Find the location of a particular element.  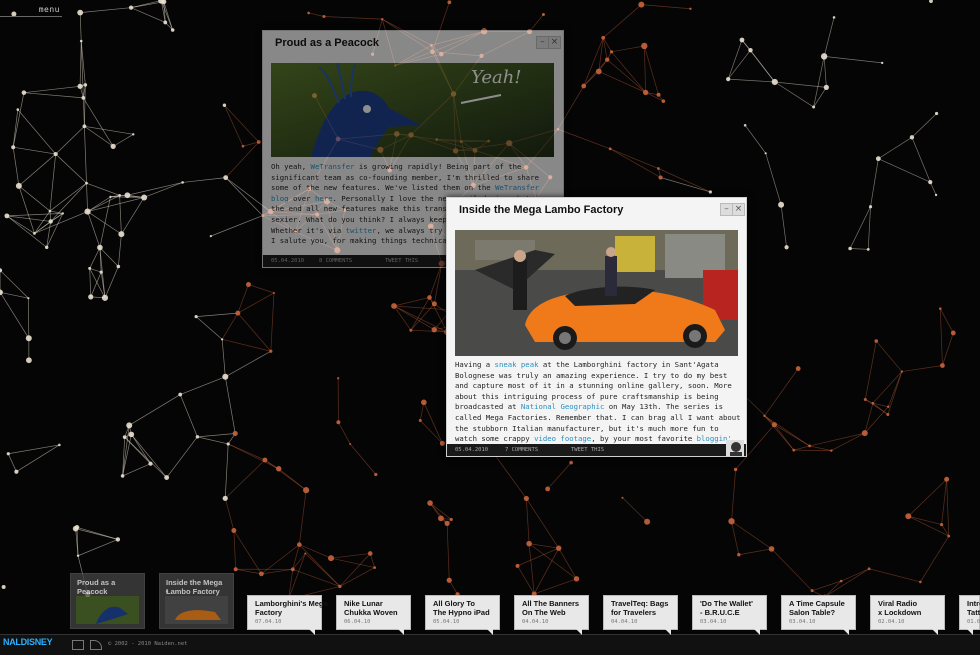

timeline-card: A Time CapsuleSalon Table? 03.04.10 is located at coordinates (818, 612).